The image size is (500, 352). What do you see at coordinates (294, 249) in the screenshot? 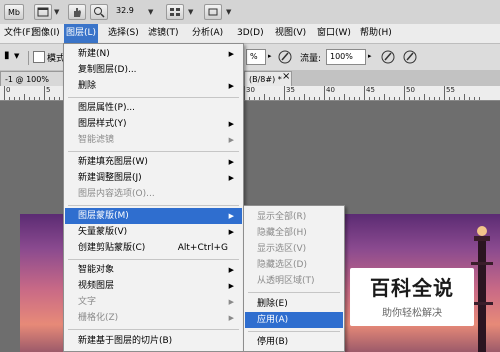
I see `submenu-item-reveal-selection: 显示选区(V)` at bounding box center [294, 249].